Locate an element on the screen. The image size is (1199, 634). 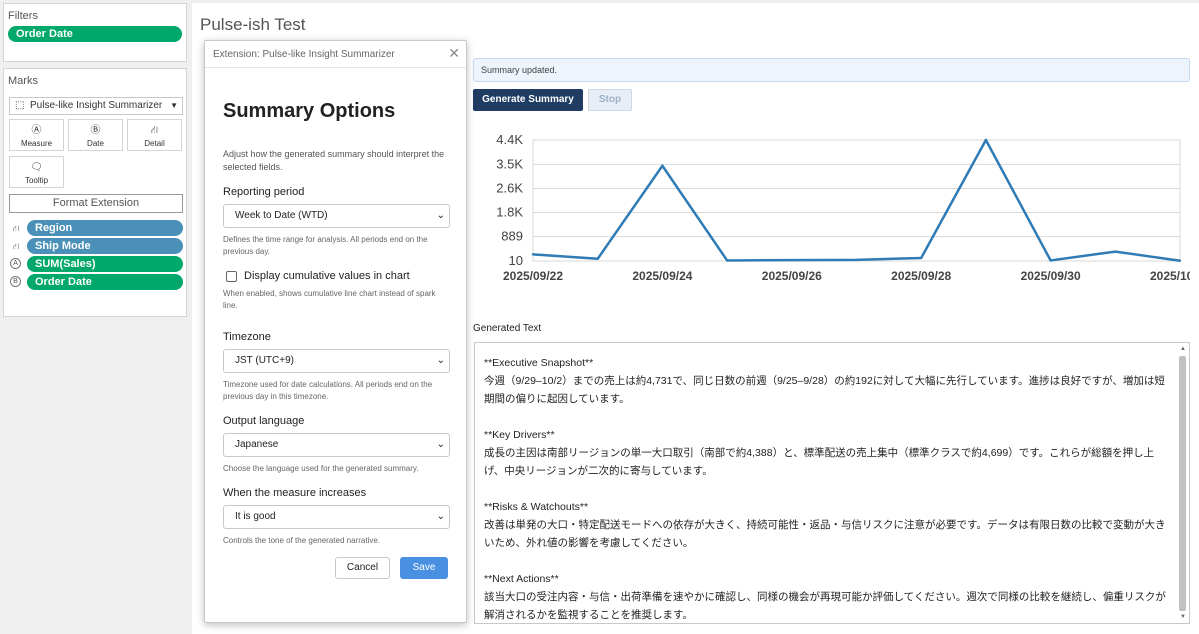
field-ship-mode: ⛙ Ship Mode is located at coordinates (96, 246).